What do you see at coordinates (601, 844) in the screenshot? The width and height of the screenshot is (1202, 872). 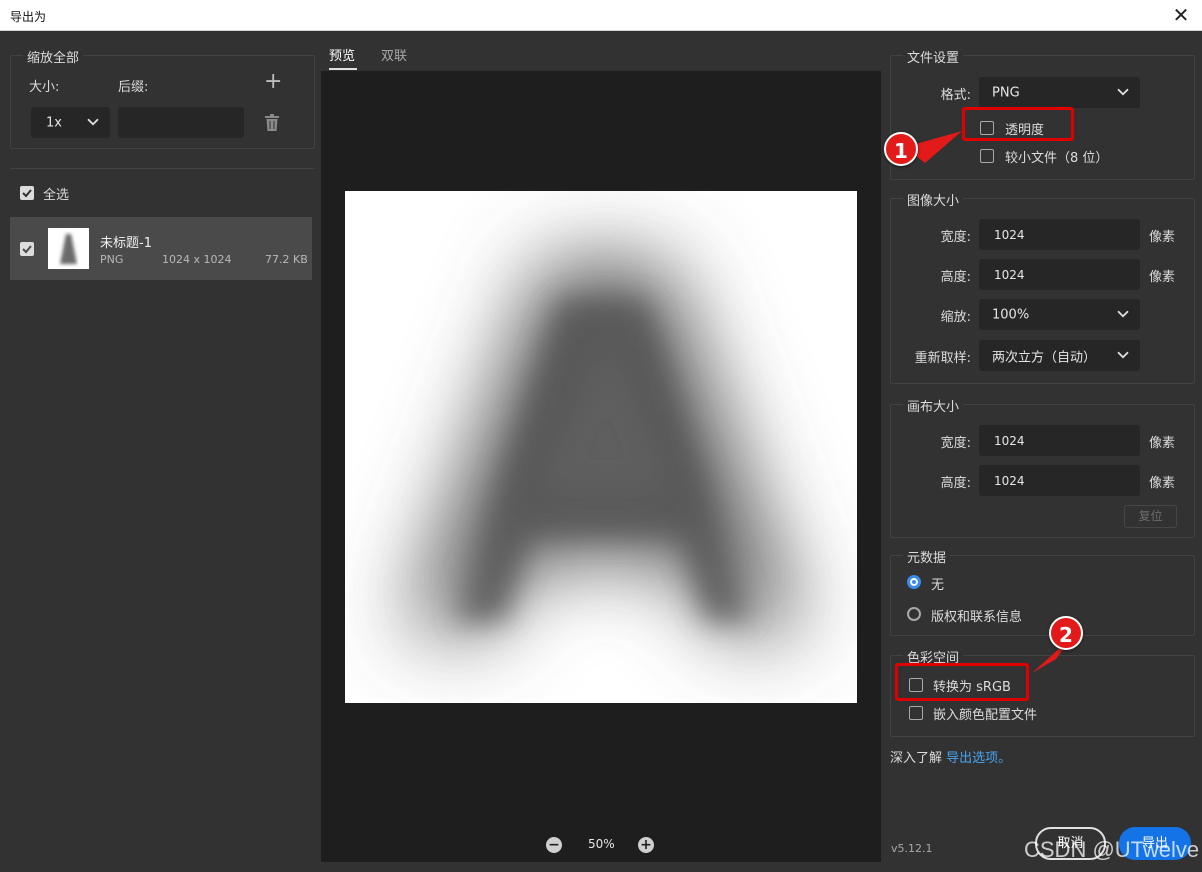 I see `zoom-level: 50%` at bounding box center [601, 844].